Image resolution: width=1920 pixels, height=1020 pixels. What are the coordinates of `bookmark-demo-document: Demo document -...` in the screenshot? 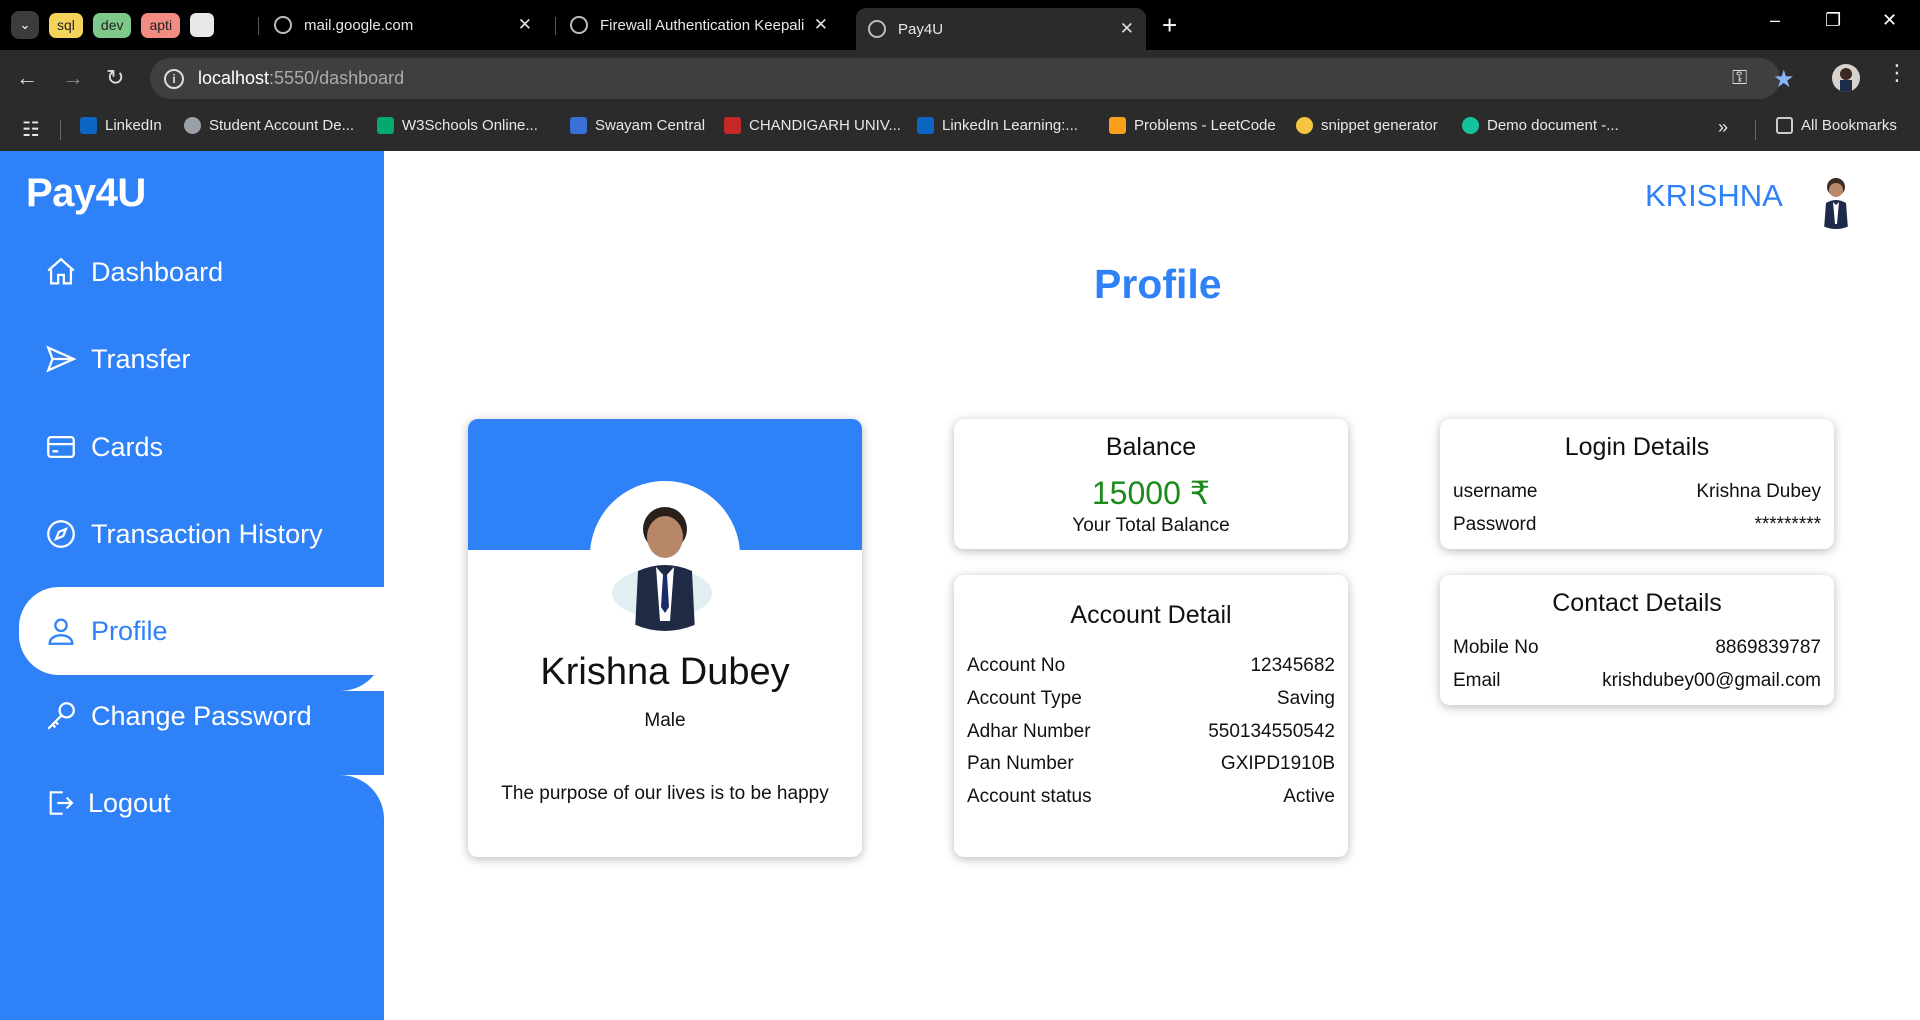 It's located at (1540, 125).